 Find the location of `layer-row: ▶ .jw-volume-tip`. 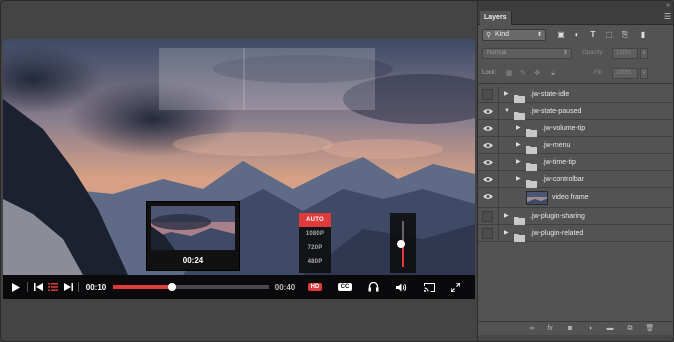

layer-row: ▶ .jw-volume-tip is located at coordinates (575, 128).